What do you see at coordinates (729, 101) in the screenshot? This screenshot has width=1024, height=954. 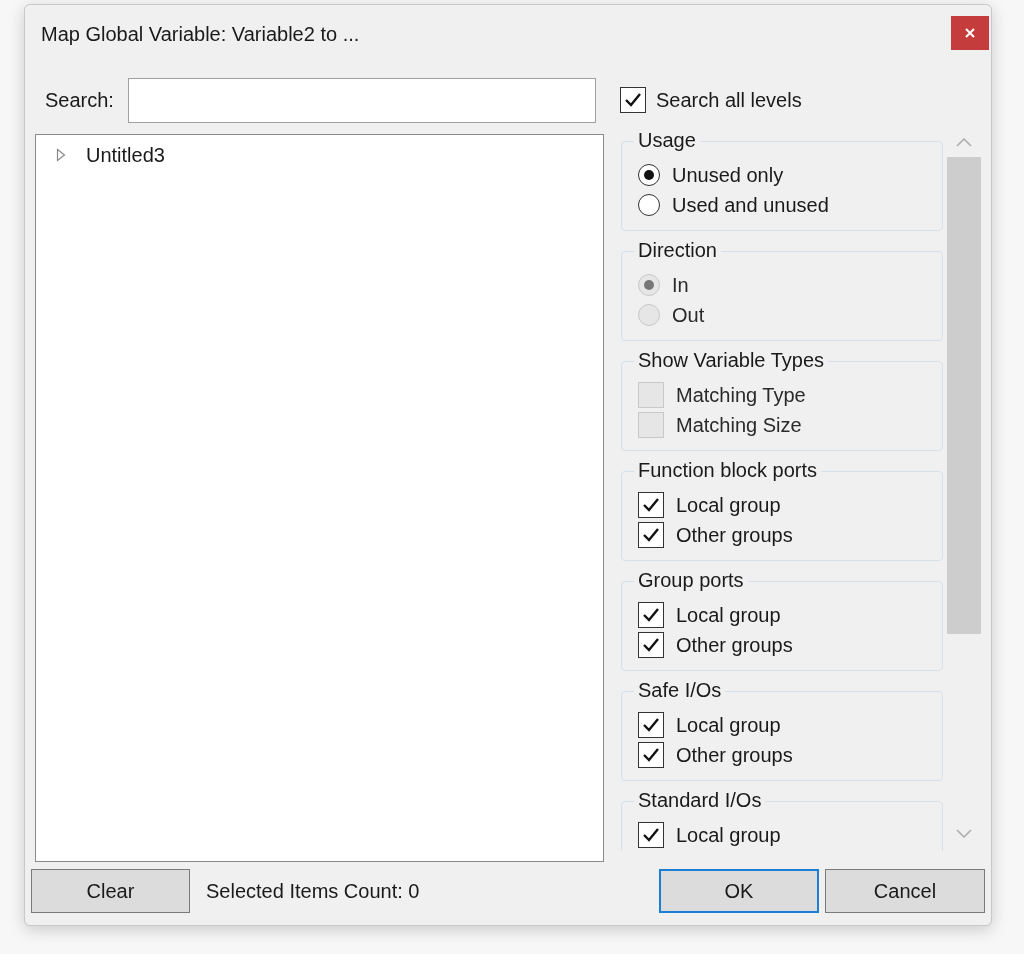 I see `checkbox-label: Search all levels` at bounding box center [729, 101].